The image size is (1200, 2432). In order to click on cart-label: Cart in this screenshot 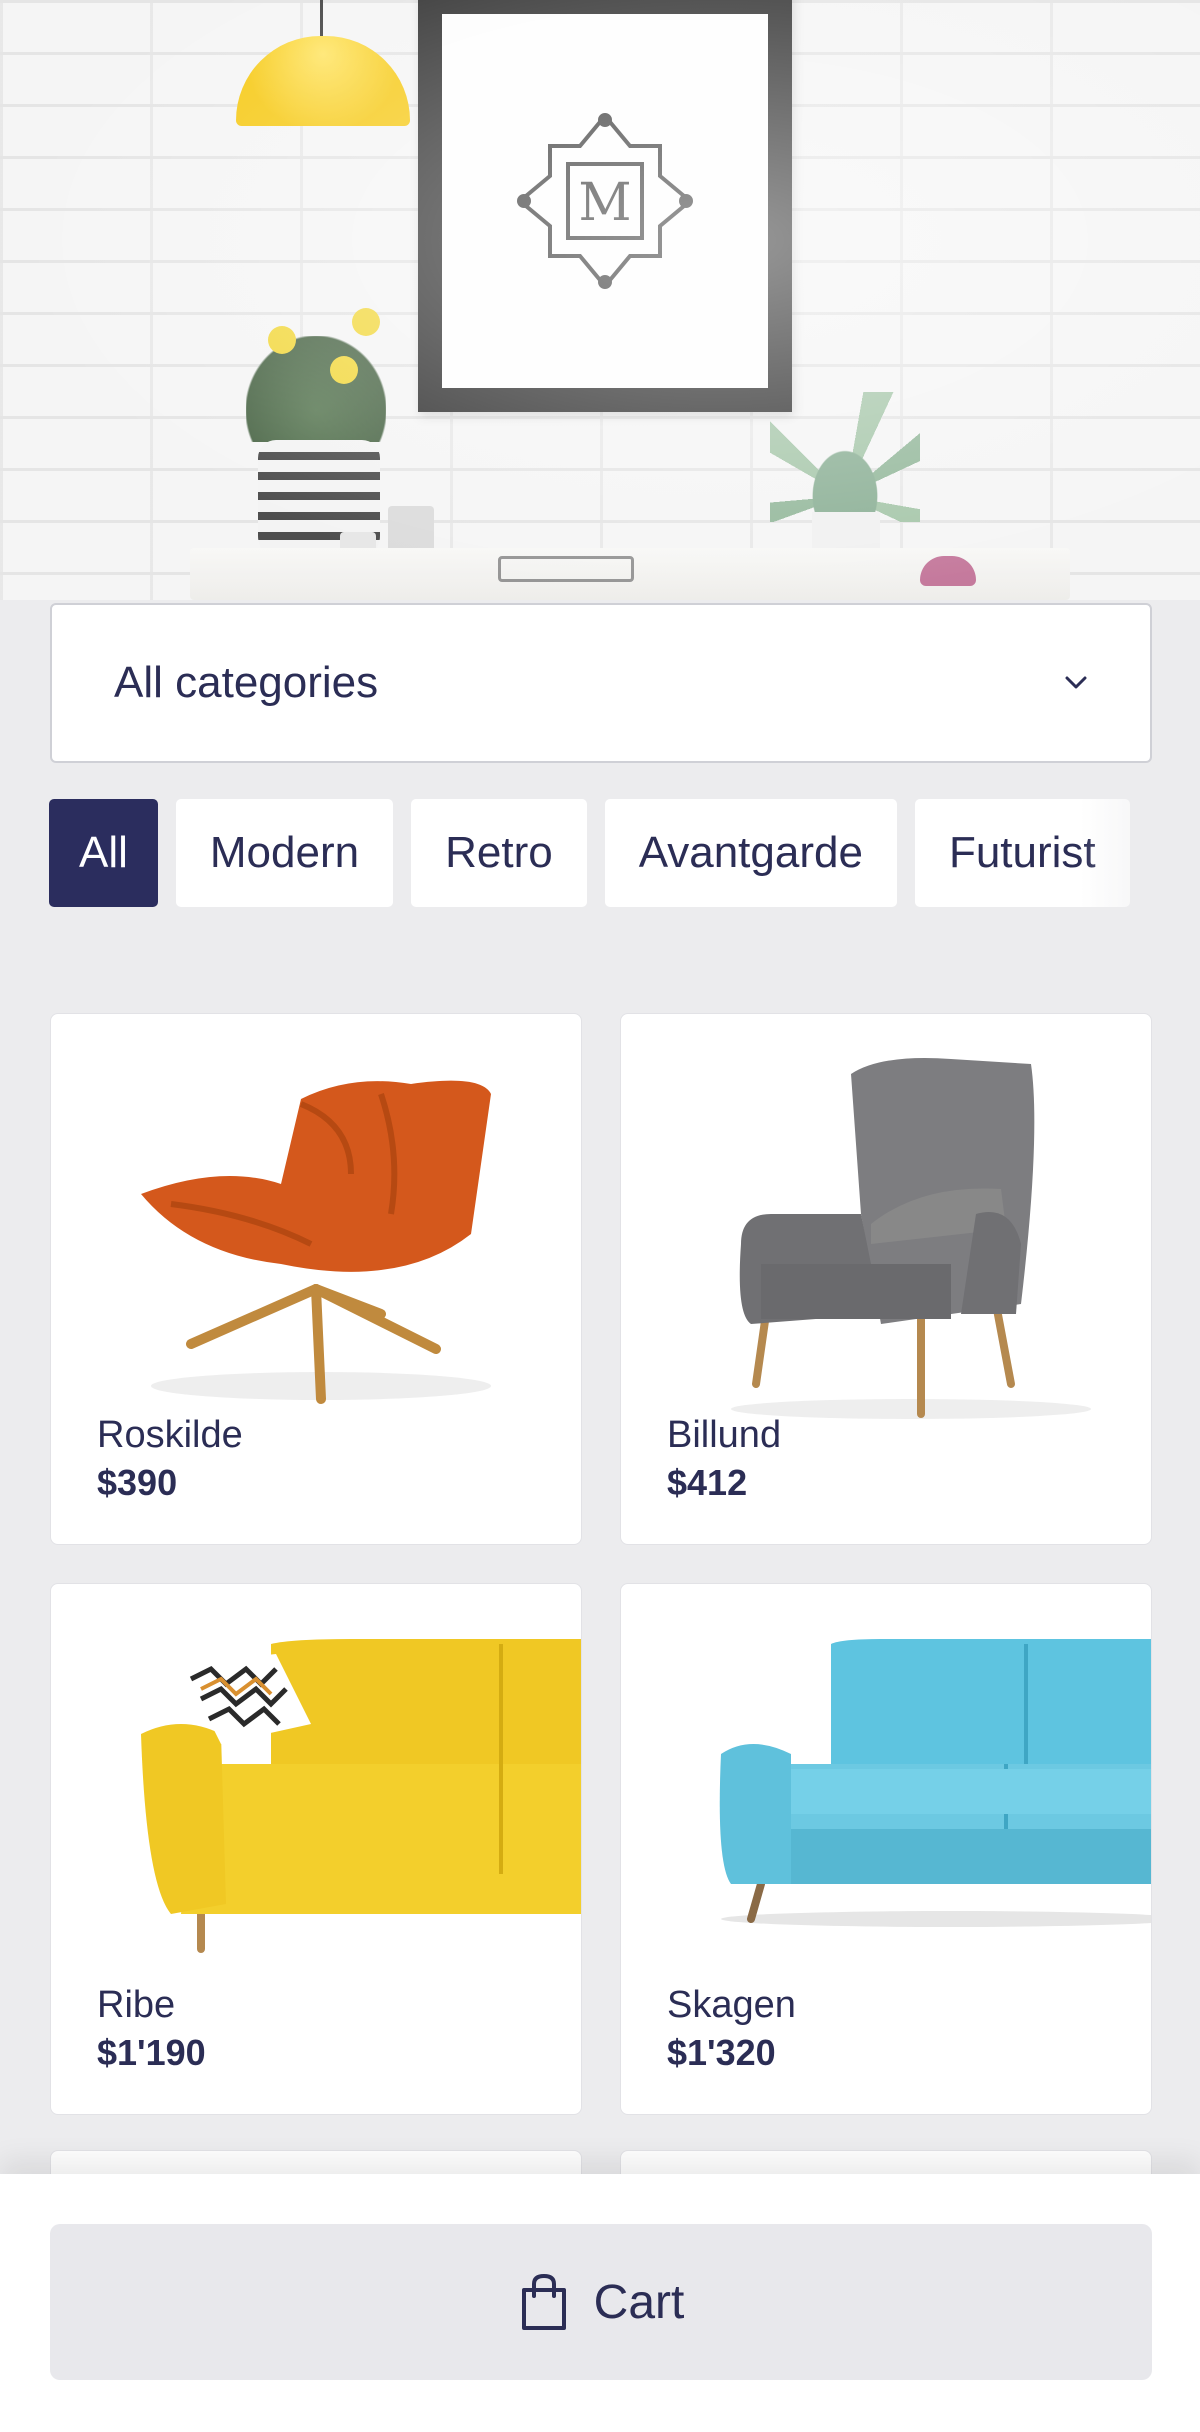, I will do `click(639, 2302)`.